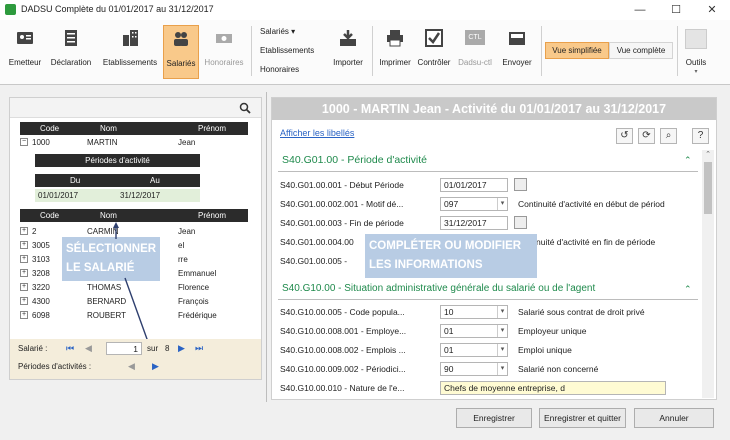  Describe the element at coordinates (266, 247) in the screenshot. I see `splitter` at that location.